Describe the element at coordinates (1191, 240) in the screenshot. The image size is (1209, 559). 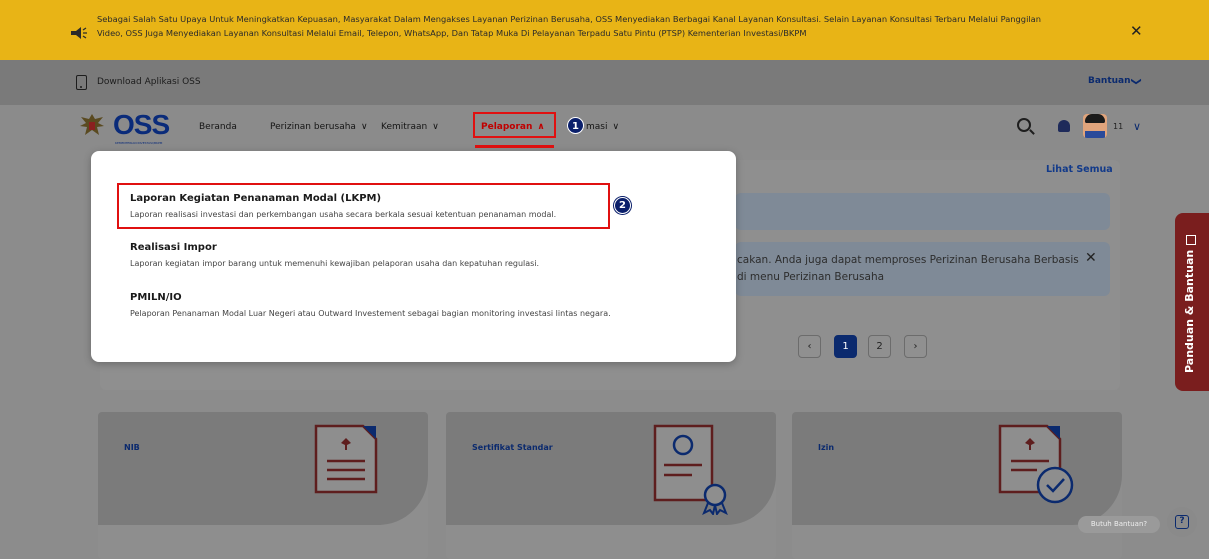
I see `book-icon` at that location.